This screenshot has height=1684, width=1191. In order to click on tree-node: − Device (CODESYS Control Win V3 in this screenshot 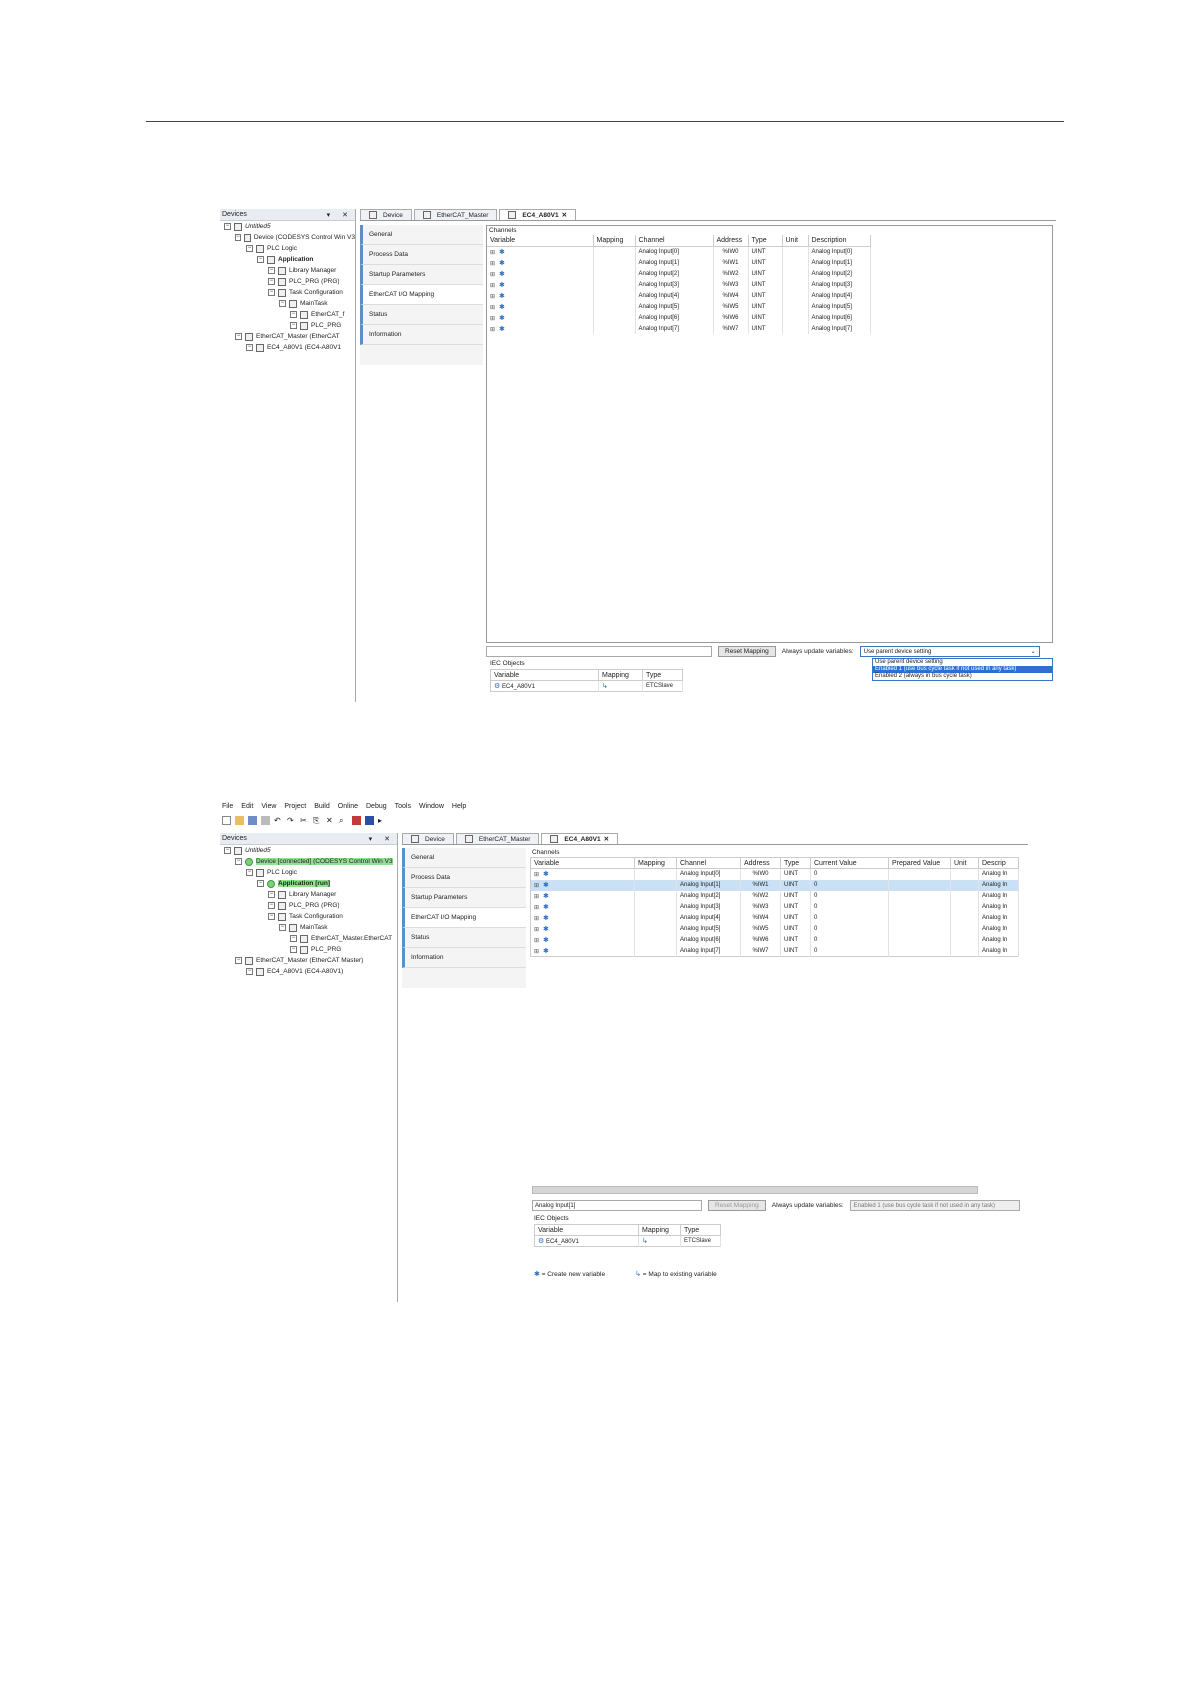, I will do `click(287, 237)`.